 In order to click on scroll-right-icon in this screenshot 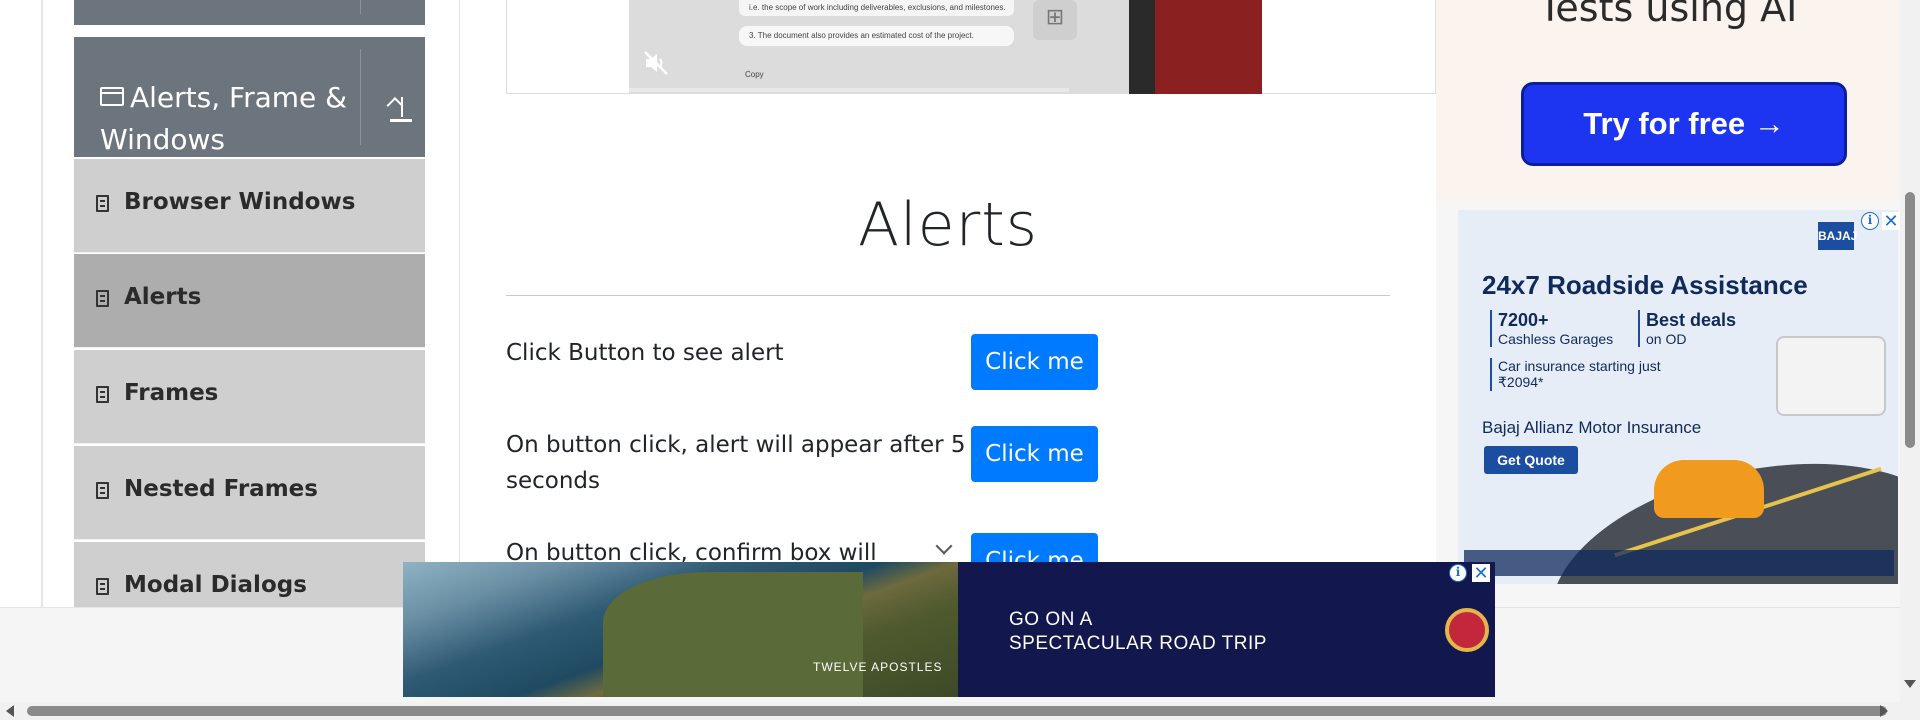, I will do `click(1884, 711)`.